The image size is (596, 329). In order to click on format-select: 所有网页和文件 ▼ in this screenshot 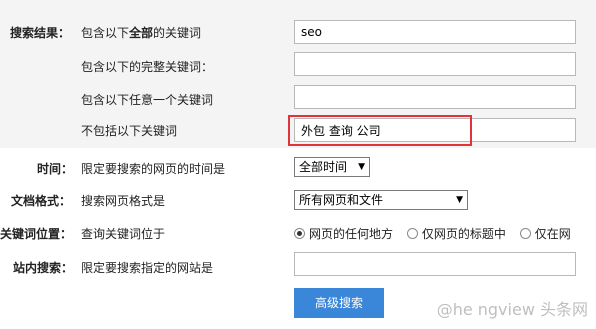, I will do `click(381, 200)`.